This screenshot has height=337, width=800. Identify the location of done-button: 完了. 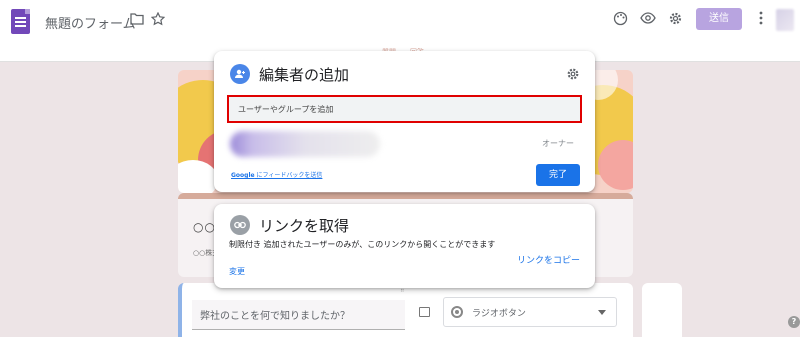
(558, 175).